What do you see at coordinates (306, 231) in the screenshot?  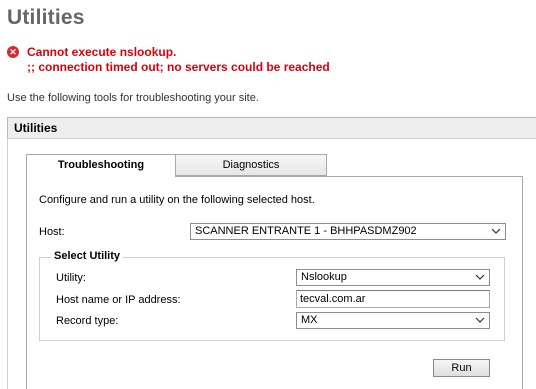 I see `host-select-value: SCANNER ENTRANTE 1 - BHHPASDMZ902` at bounding box center [306, 231].